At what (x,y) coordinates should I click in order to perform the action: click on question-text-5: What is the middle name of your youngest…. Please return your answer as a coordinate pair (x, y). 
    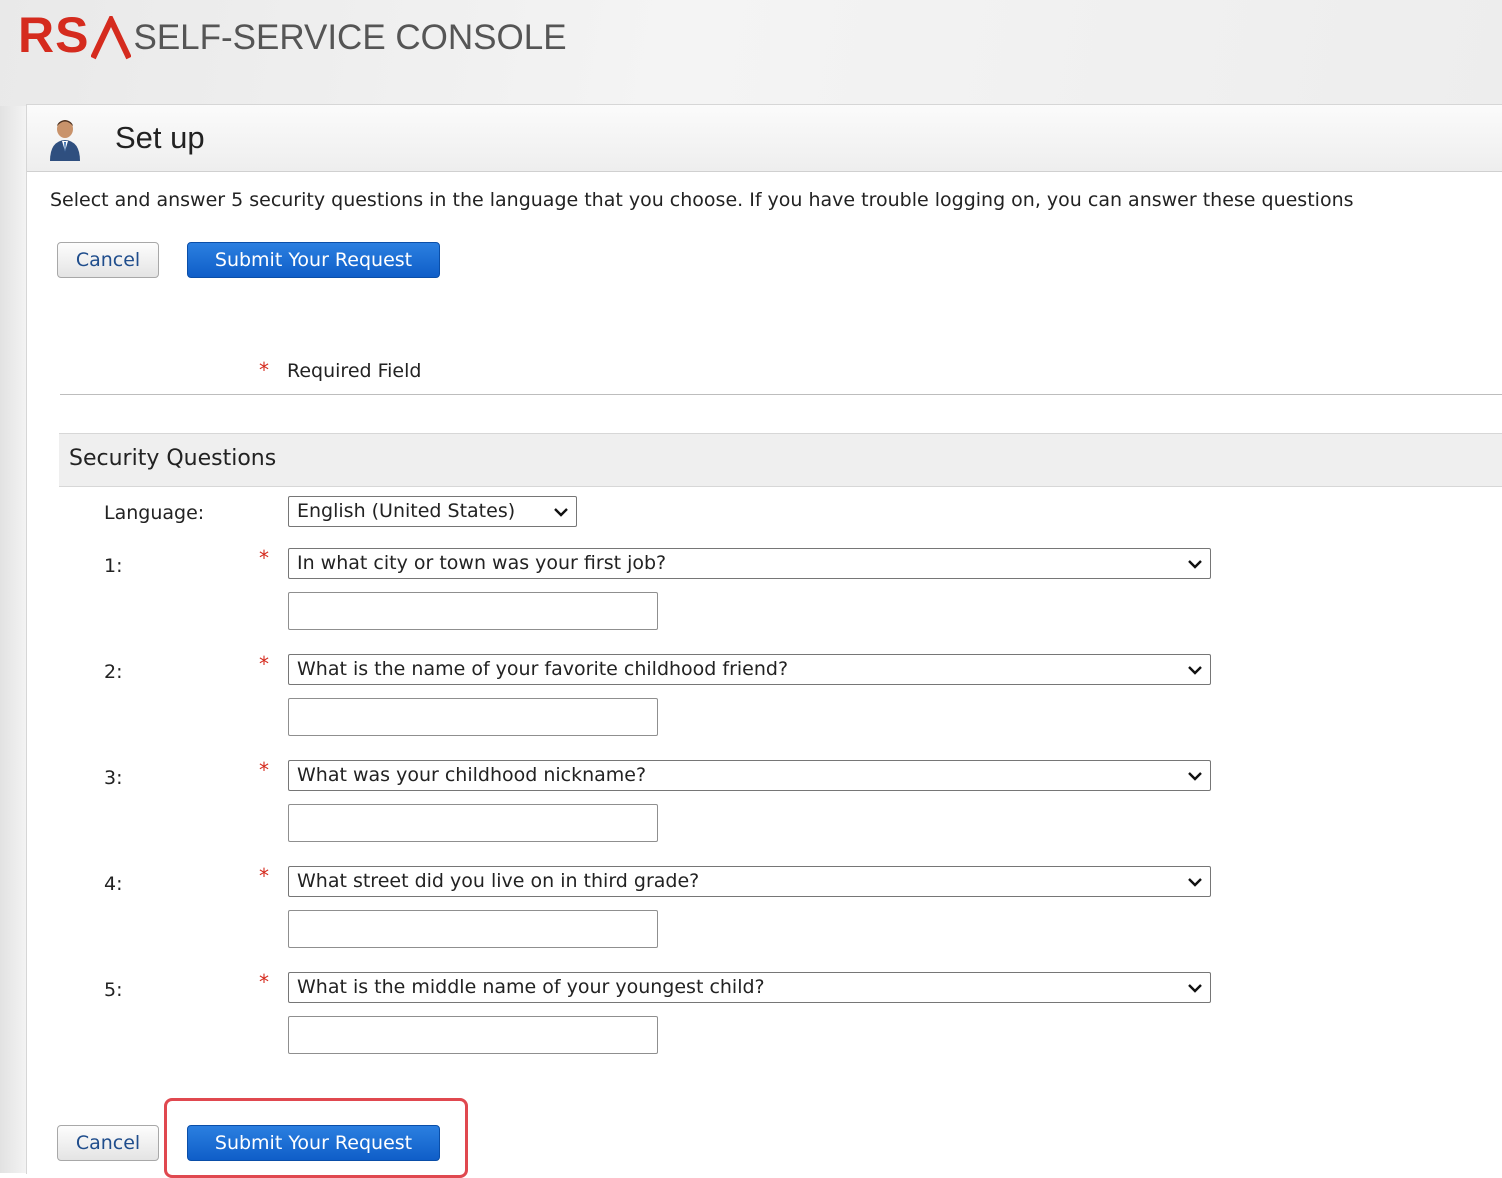
    Looking at the image, I should click on (531, 987).